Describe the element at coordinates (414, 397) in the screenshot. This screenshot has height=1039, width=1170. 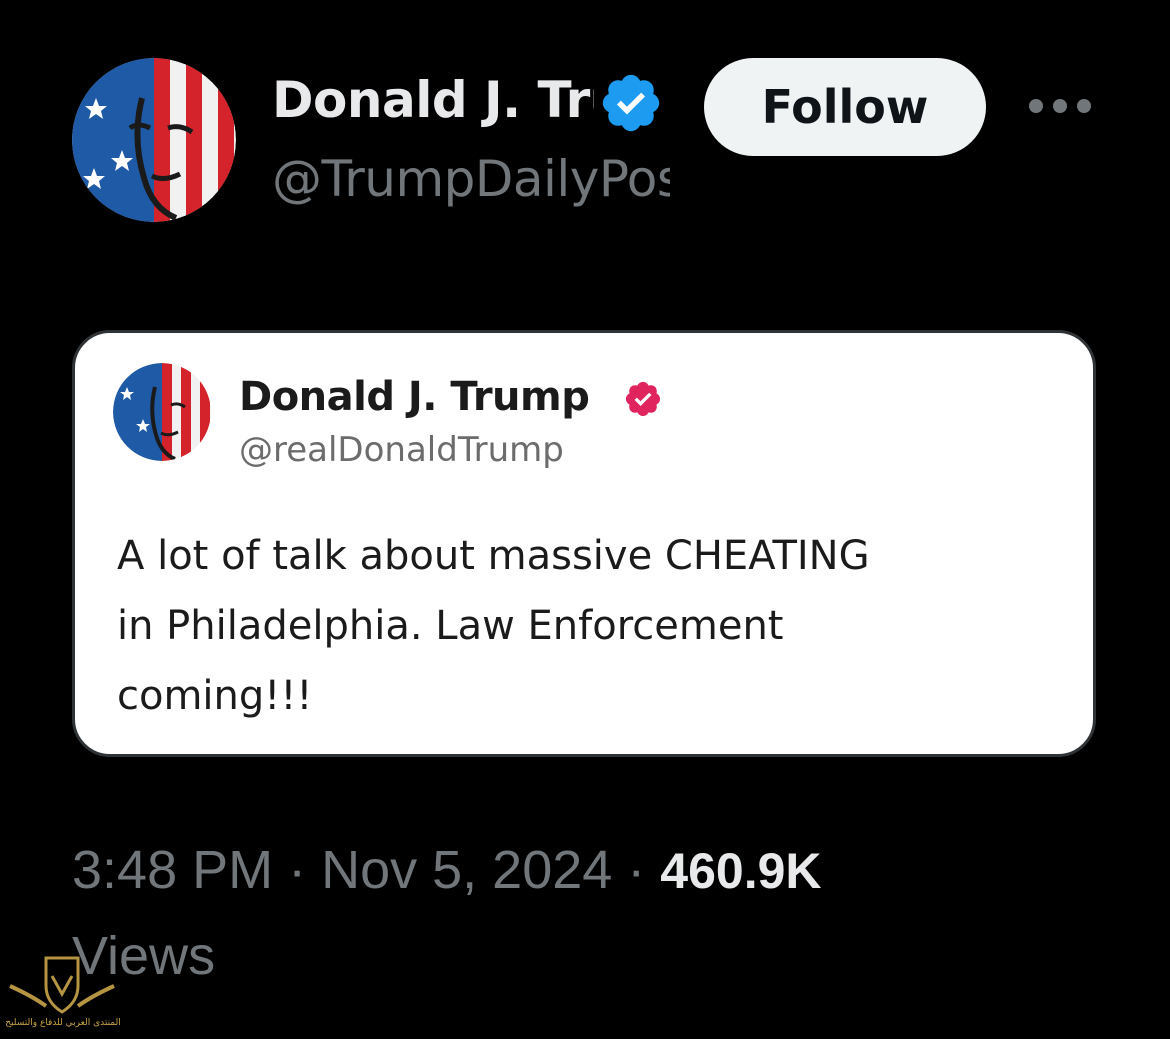
I see `quoted-author-name: Donald J. Trump` at that location.